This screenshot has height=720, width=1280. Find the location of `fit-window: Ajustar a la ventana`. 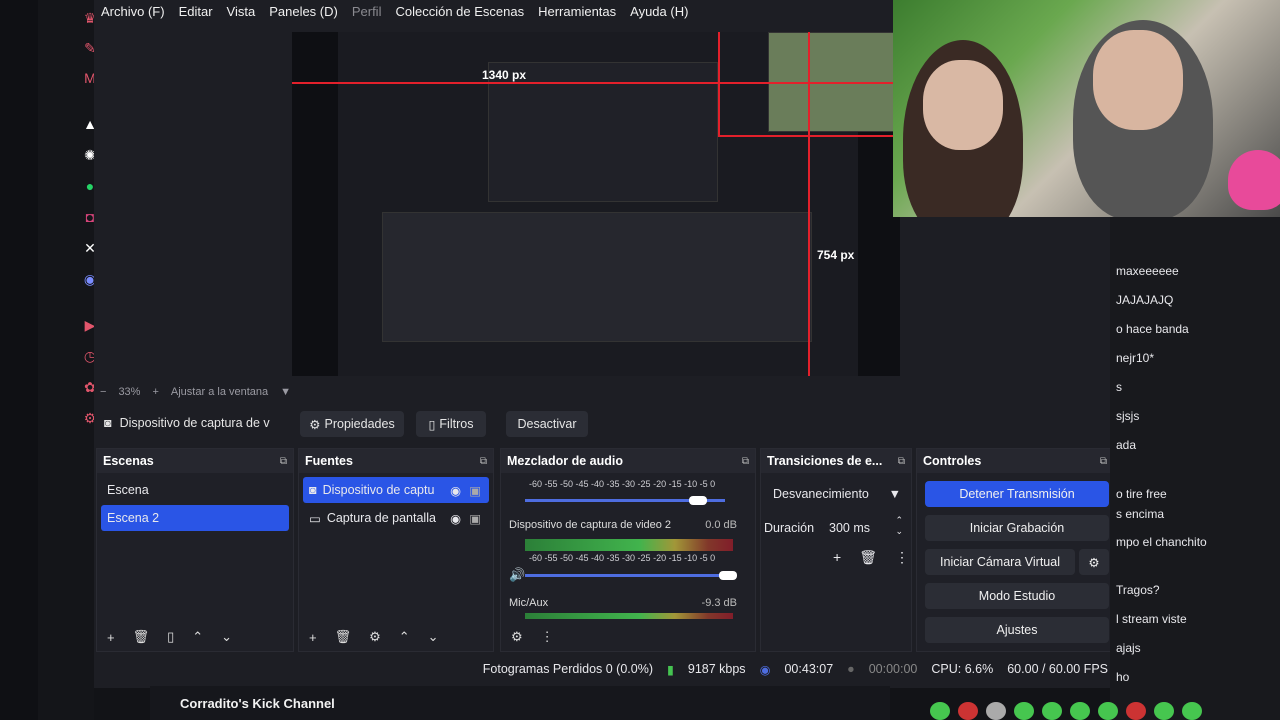

fit-window: Ajustar a la ventana is located at coordinates (219, 392).